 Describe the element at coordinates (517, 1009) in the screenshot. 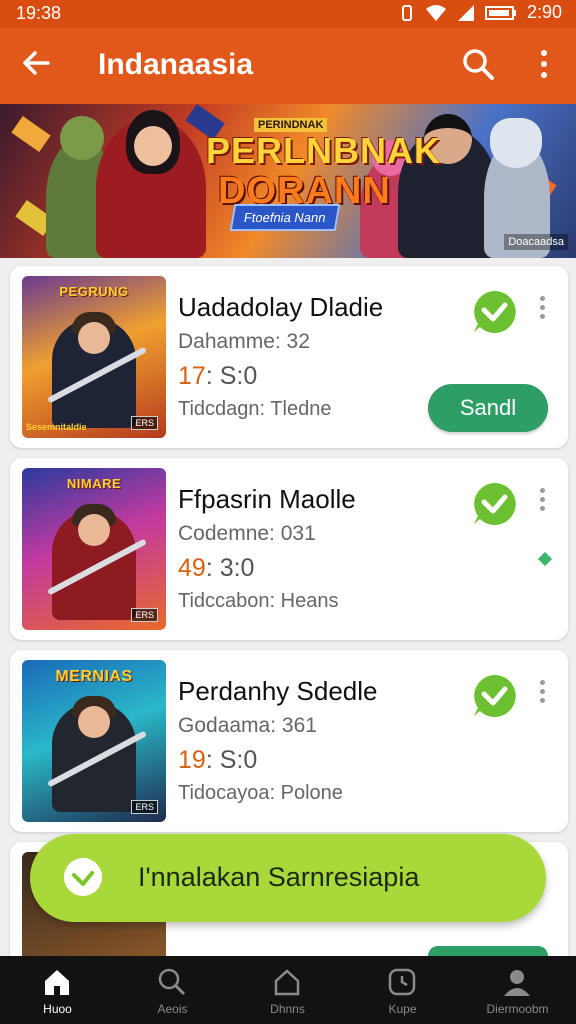

I see `nav-label: Diermoobm` at that location.